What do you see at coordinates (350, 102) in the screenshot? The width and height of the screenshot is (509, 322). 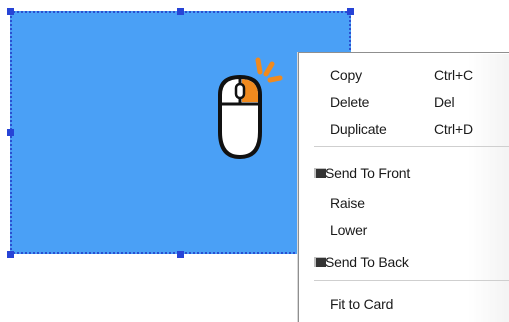 I see `menu-item-label: Delete` at bounding box center [350, 102].